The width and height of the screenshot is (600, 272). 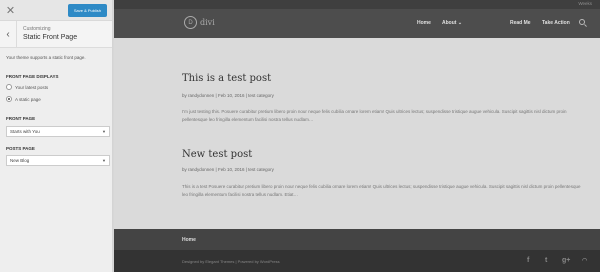 I want to click on front-page-select: Starts with You ▼, so click(x=58, y=131).